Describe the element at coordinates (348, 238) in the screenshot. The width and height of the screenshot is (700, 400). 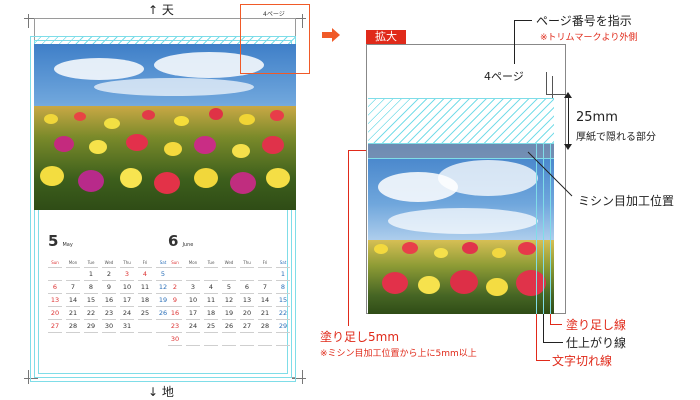
I see `bleed-line-v` at that location.